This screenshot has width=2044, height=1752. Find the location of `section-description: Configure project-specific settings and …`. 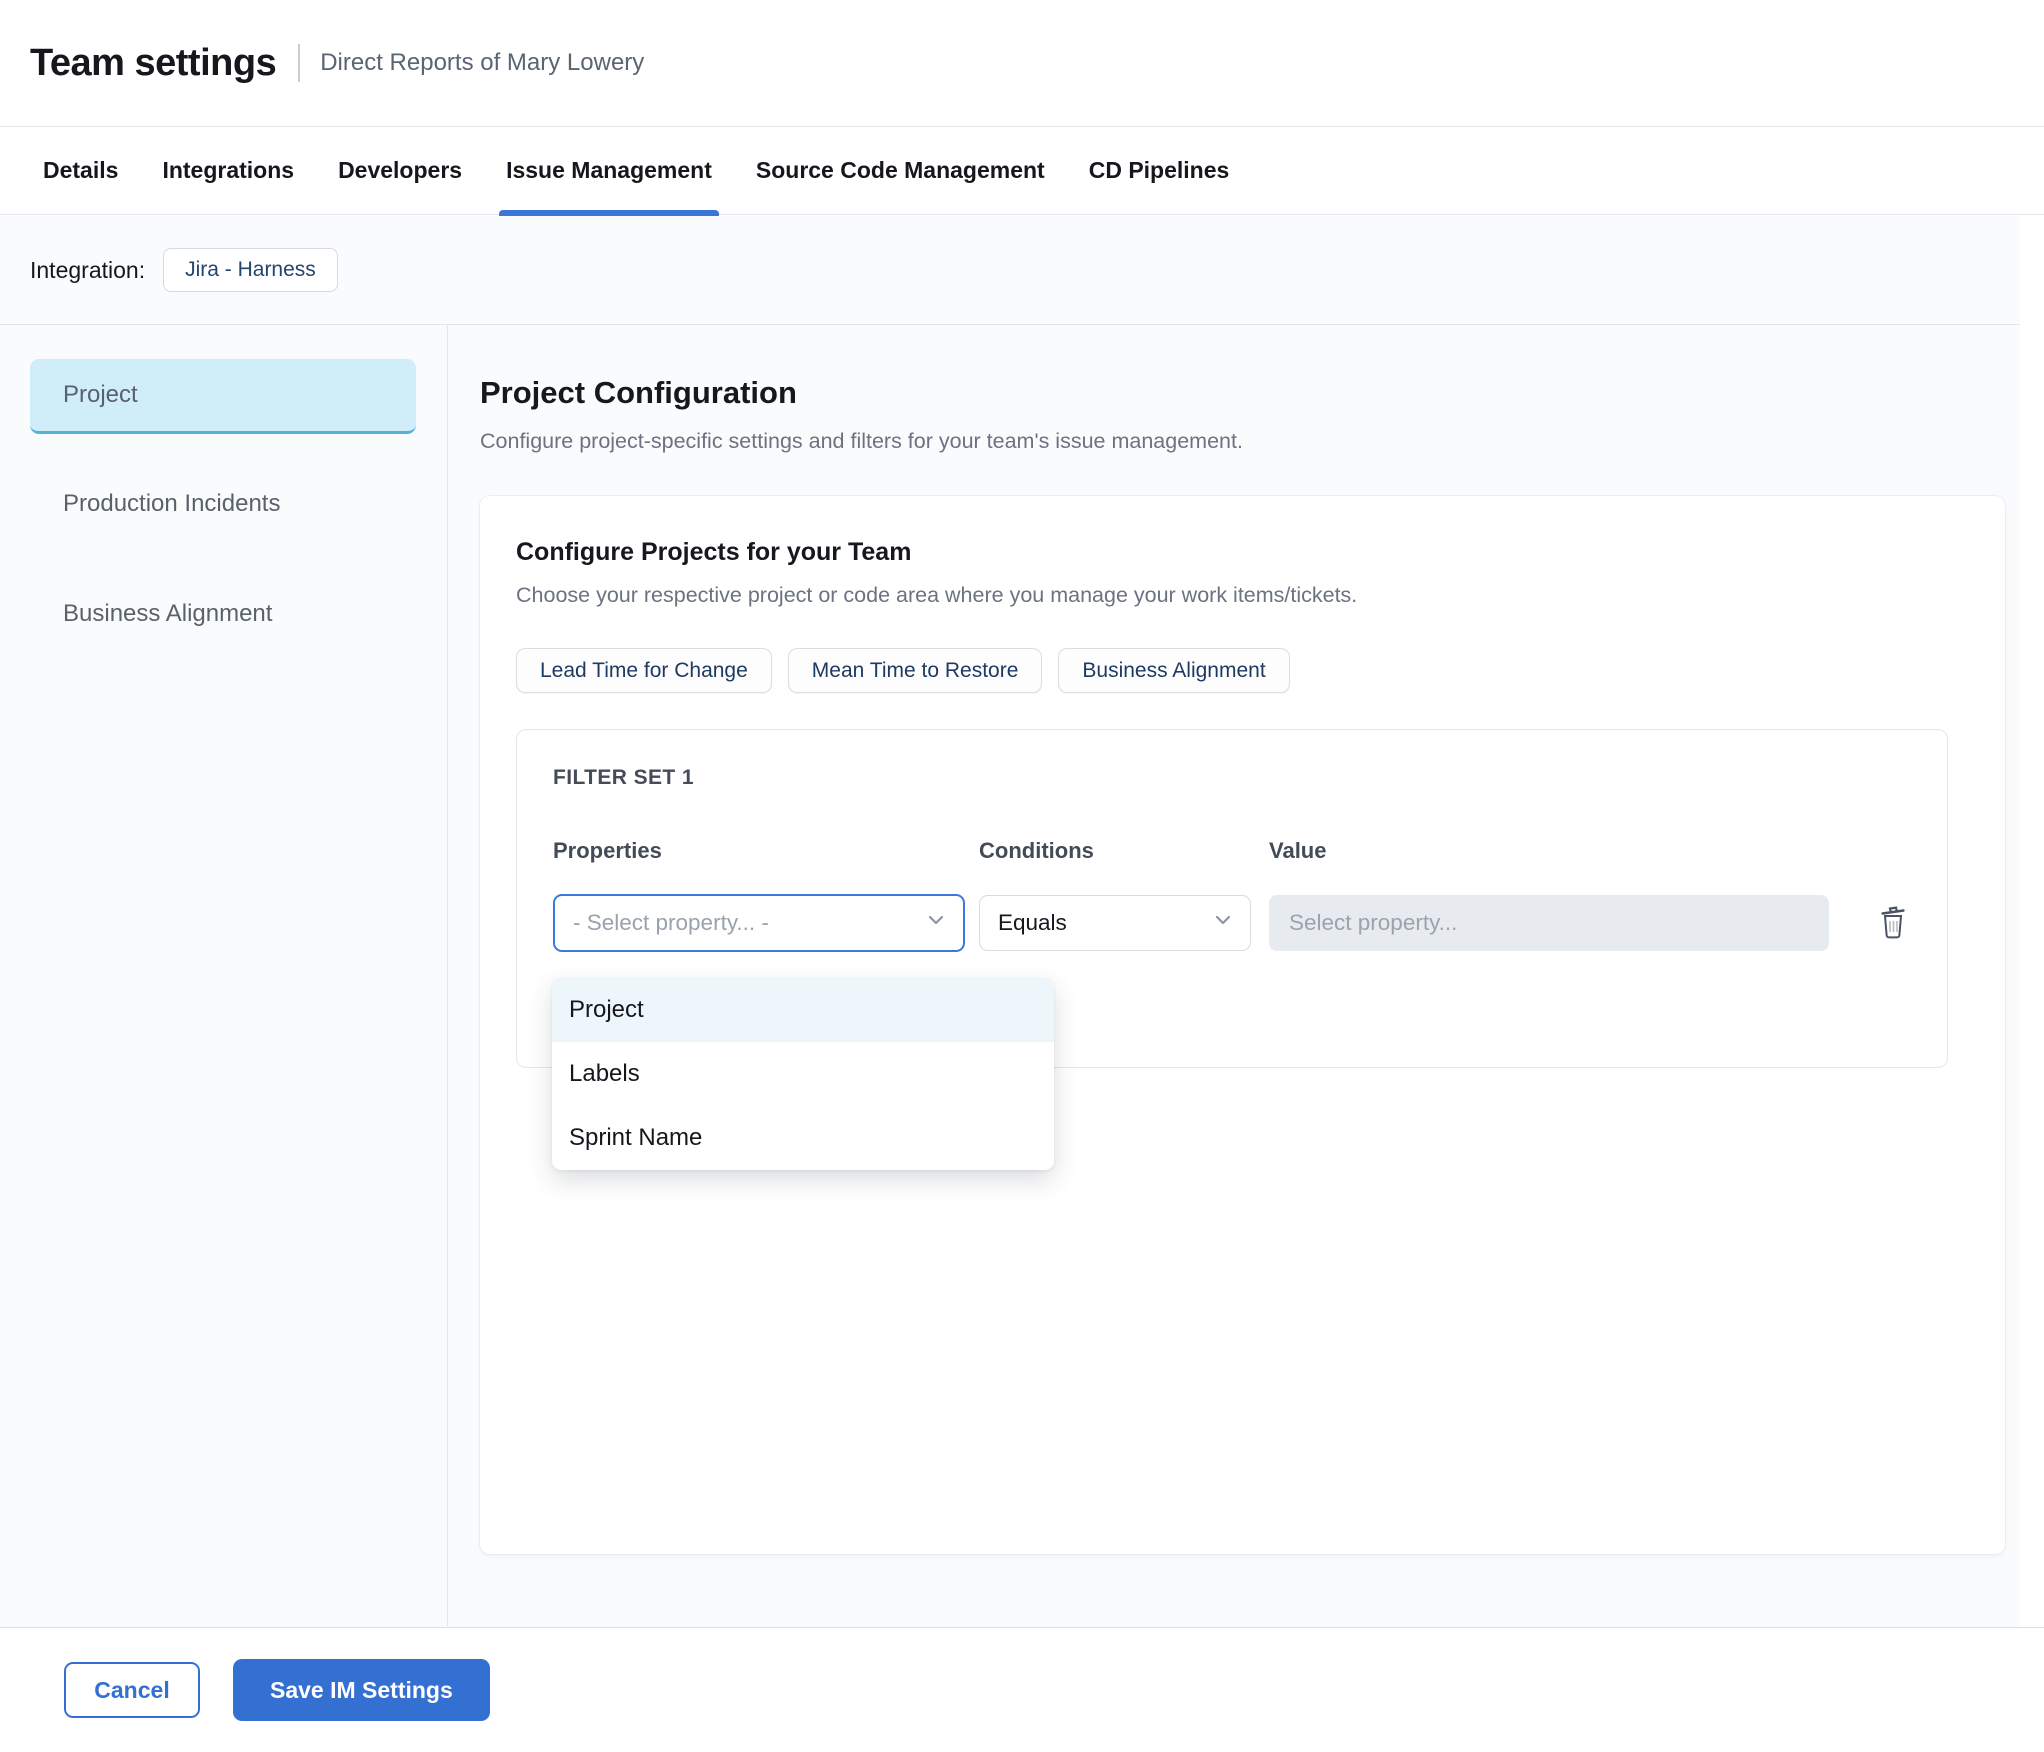

section-description: Configure project-specific settings and … is located at coordinates (861, 441).